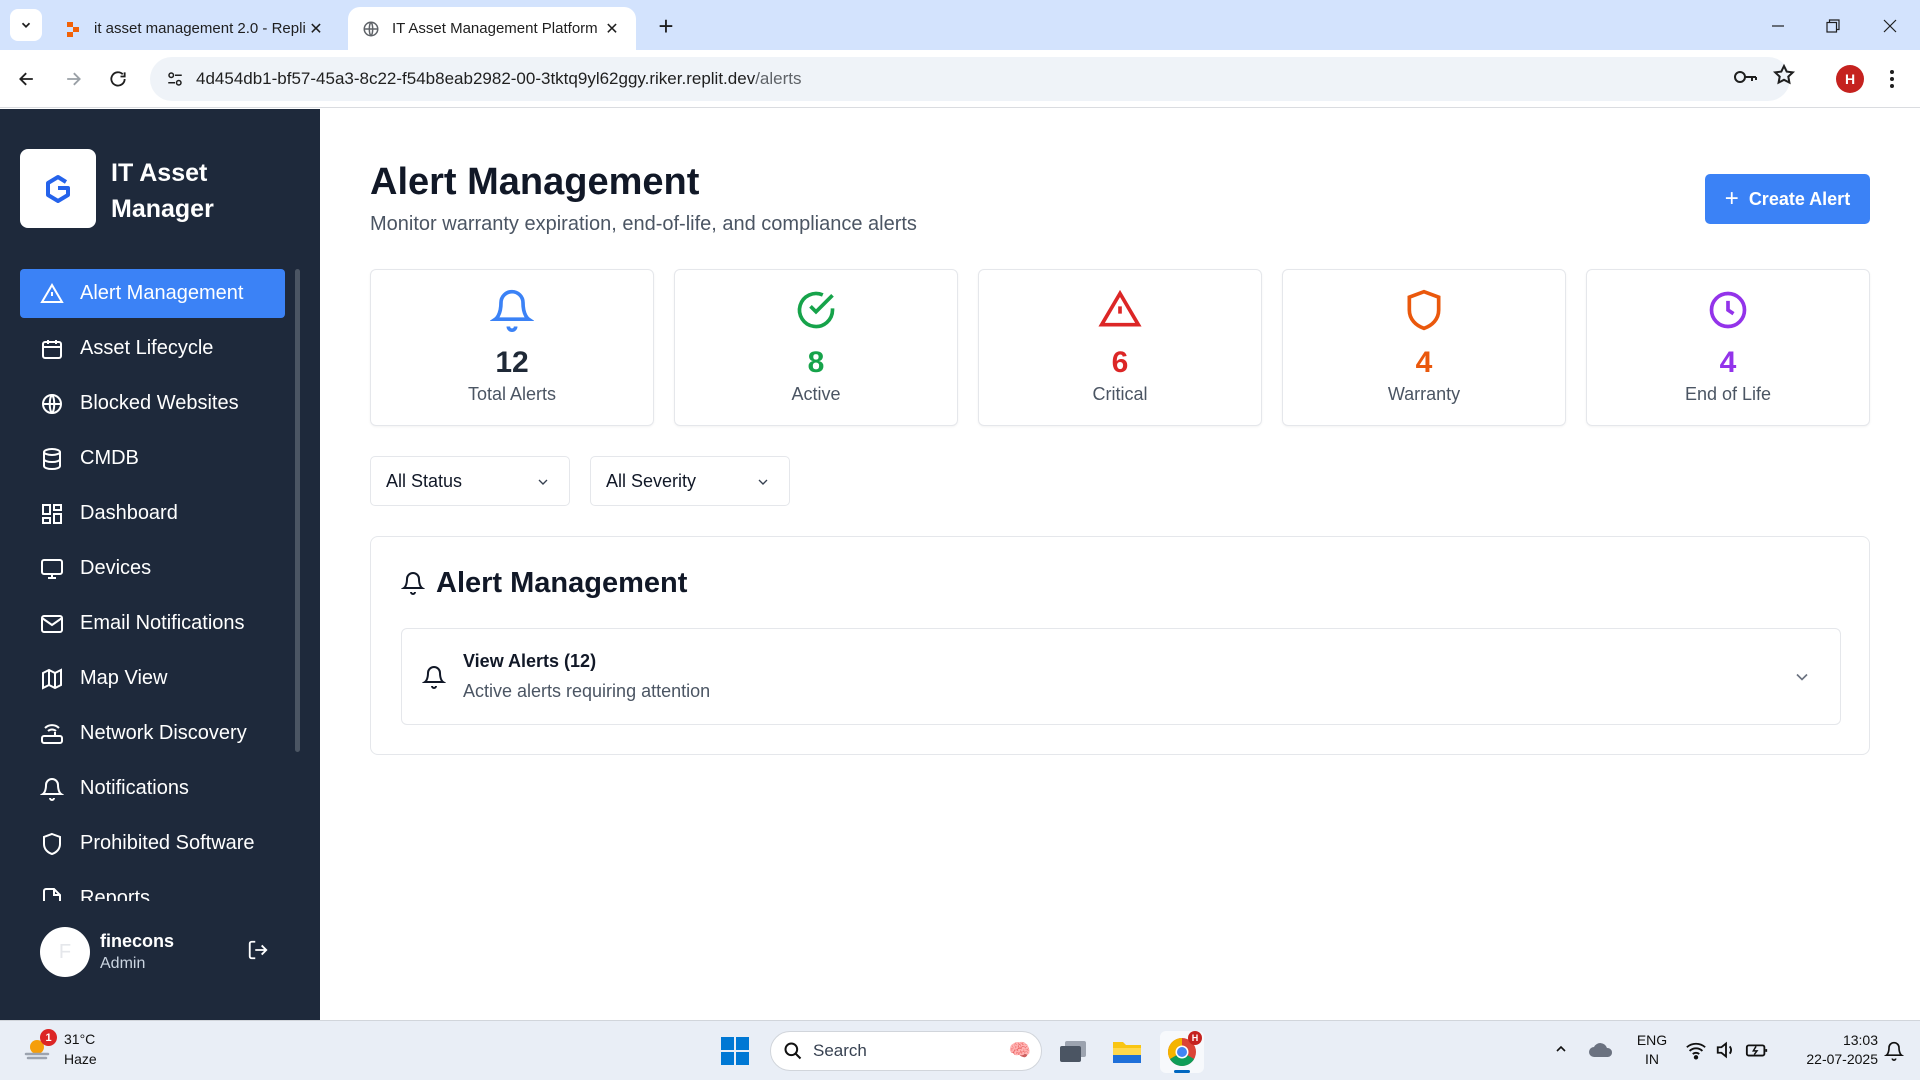 Image resolution: width=1920 pixels, height=1080 pixels. What do you see at coordinates (778, 78) in the screenshot?
I see `url-path: /alerts` at bounding box center [778, 78].